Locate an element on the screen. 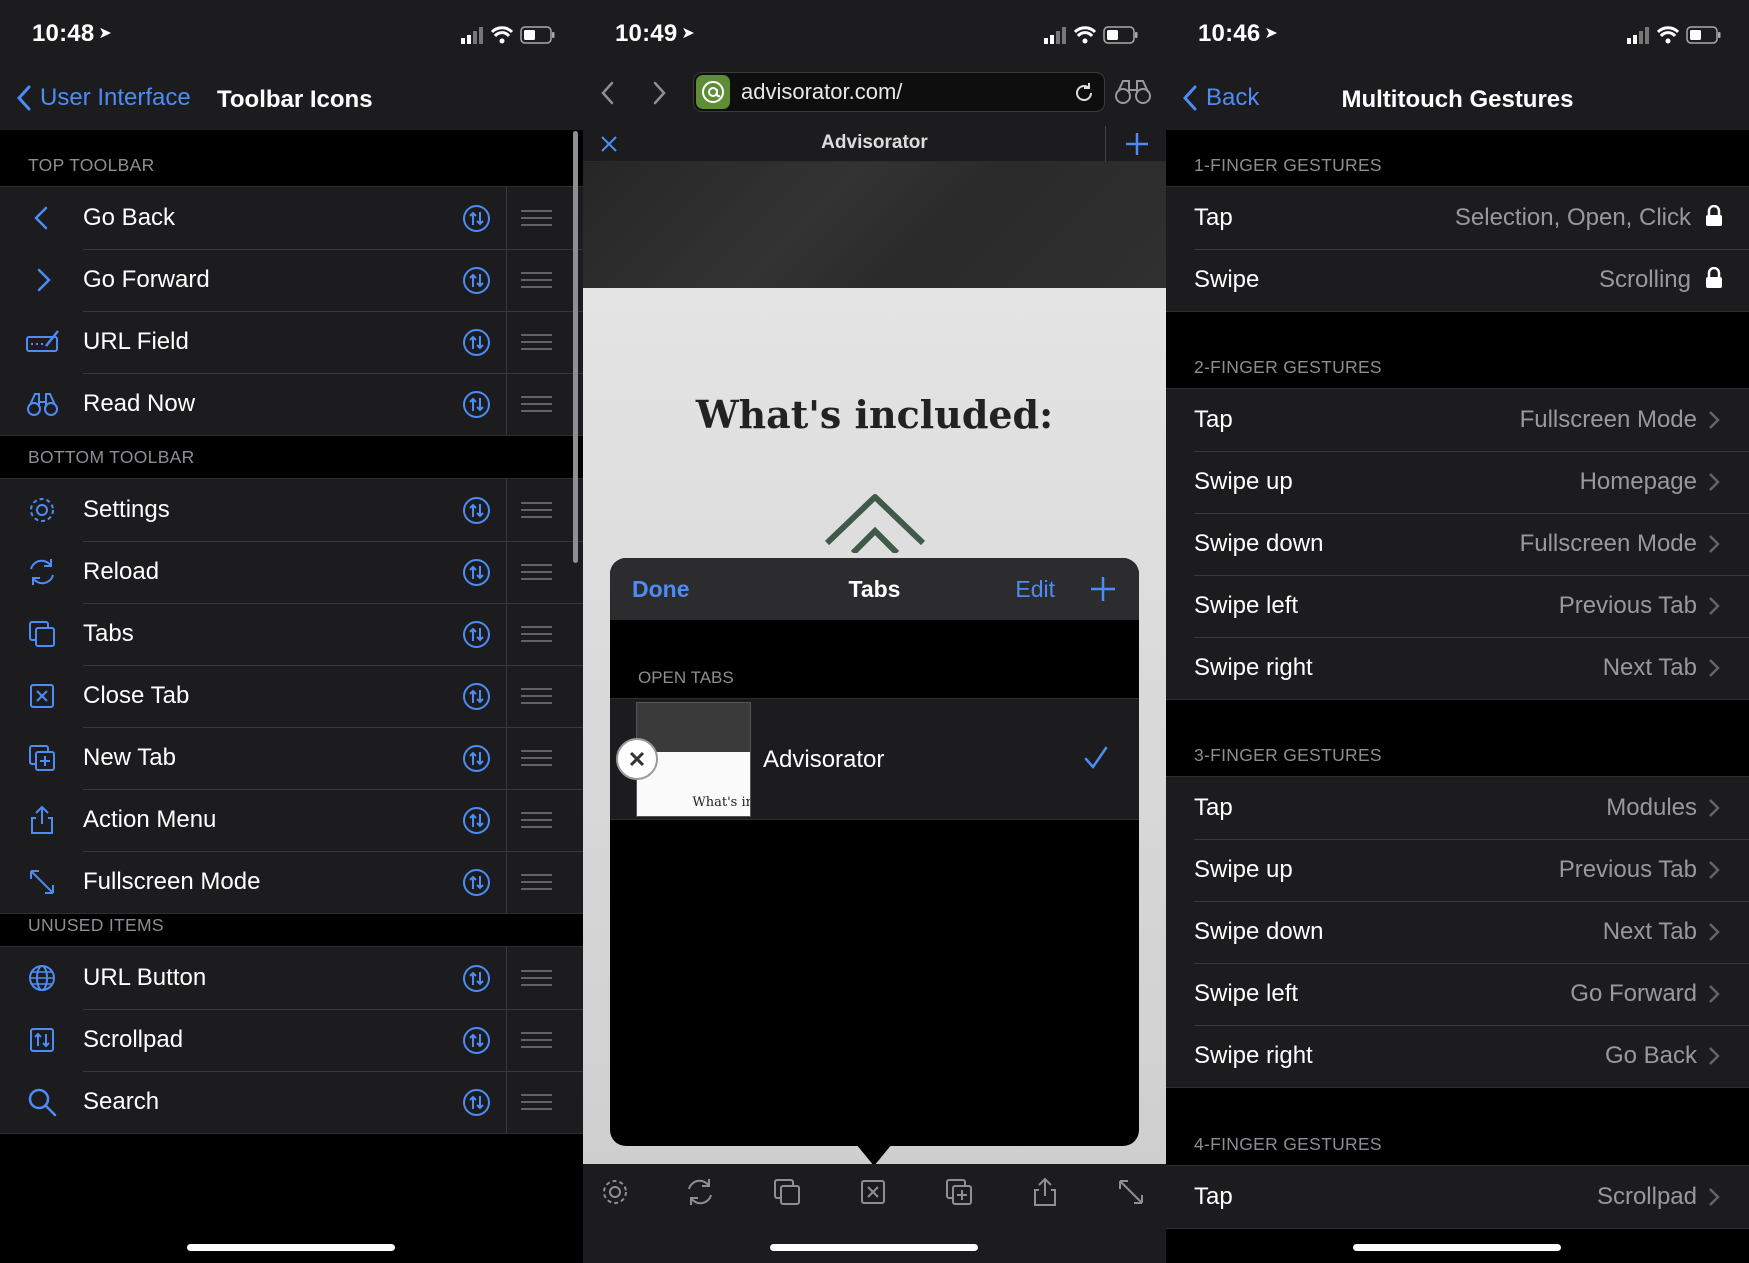 The width and height of the screenshot is (1749, 1263). gesture-row-tap: Tap Scrollpad is located at coordinates (1457, 1197).